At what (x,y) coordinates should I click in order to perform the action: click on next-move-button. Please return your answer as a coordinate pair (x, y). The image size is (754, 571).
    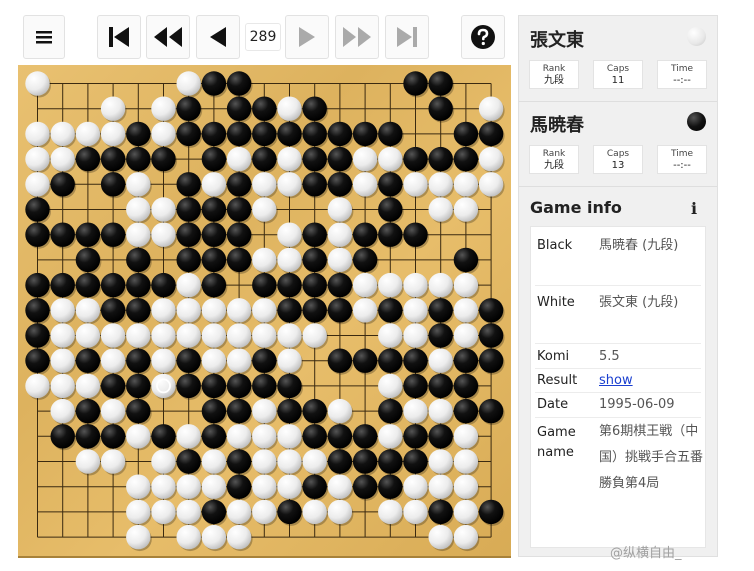
    Looking at the image, I should click on (307, 37).